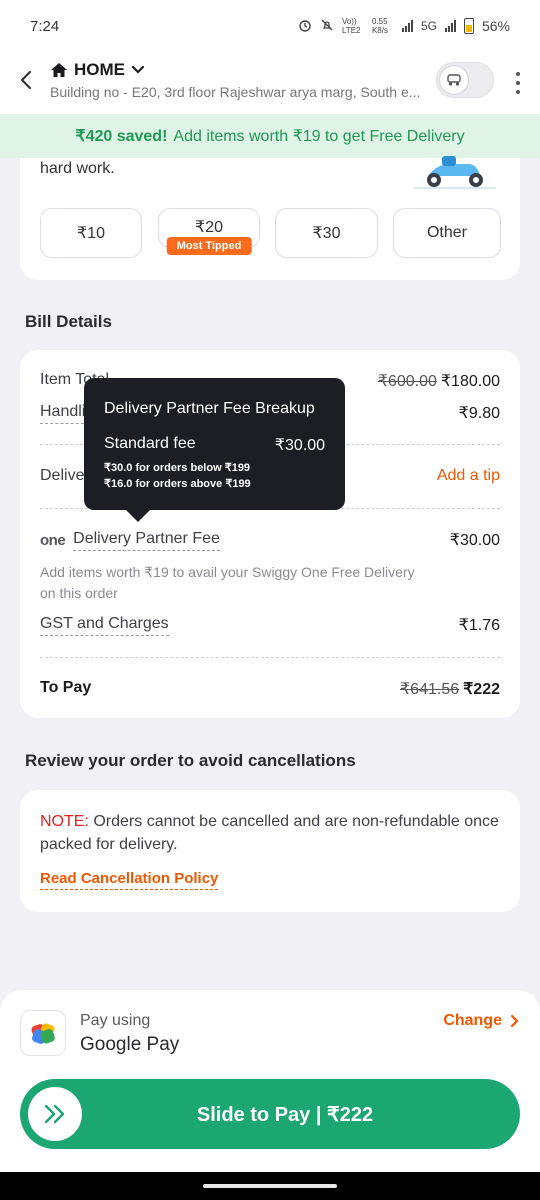 The width and height of the screenshot is (540, 1200). What do you see at coordinates (150, 443) in the screenshot?
I see `standard-fee-label: Standard fee` at bounding box center [150, 443].